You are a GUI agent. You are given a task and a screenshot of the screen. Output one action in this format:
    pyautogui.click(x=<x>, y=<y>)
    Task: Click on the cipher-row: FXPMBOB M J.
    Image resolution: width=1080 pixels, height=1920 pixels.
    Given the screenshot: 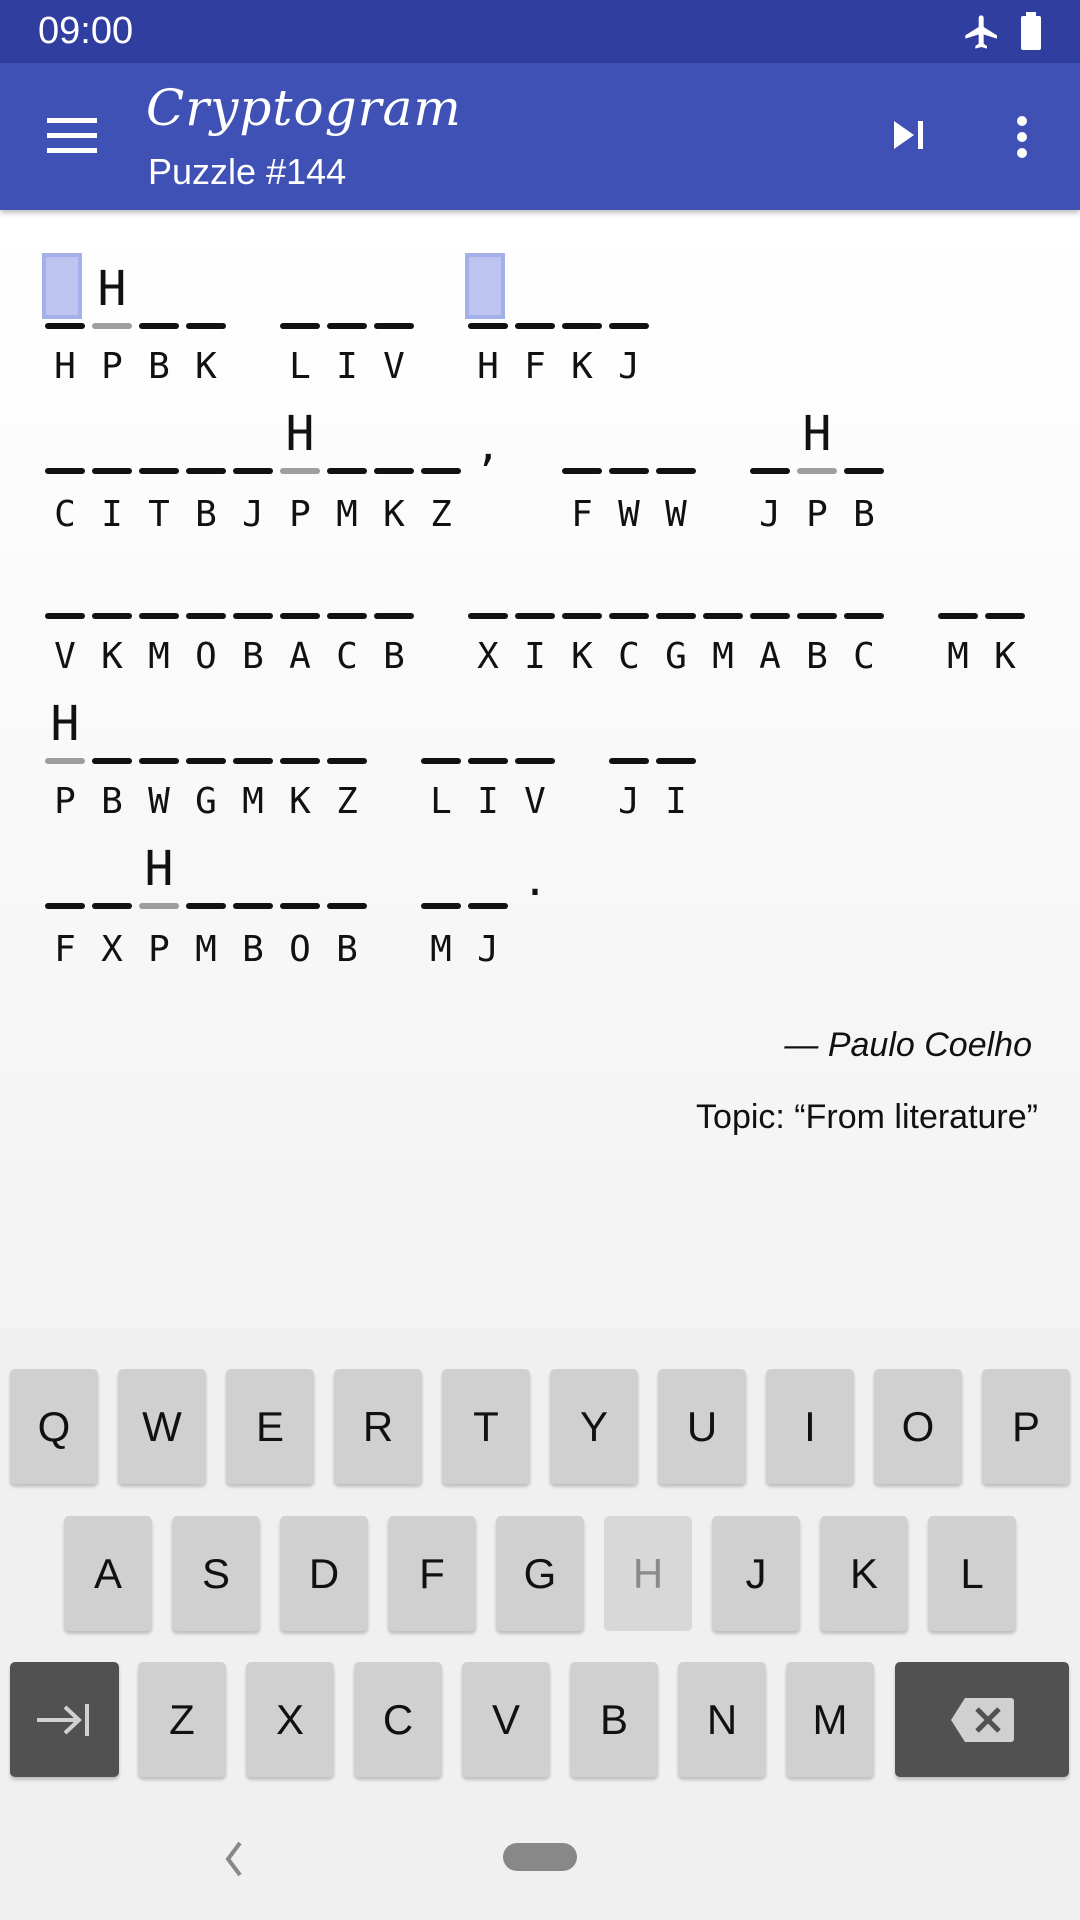 What is the action you would take?
    pyautogui.click(x=303, y=915)
    